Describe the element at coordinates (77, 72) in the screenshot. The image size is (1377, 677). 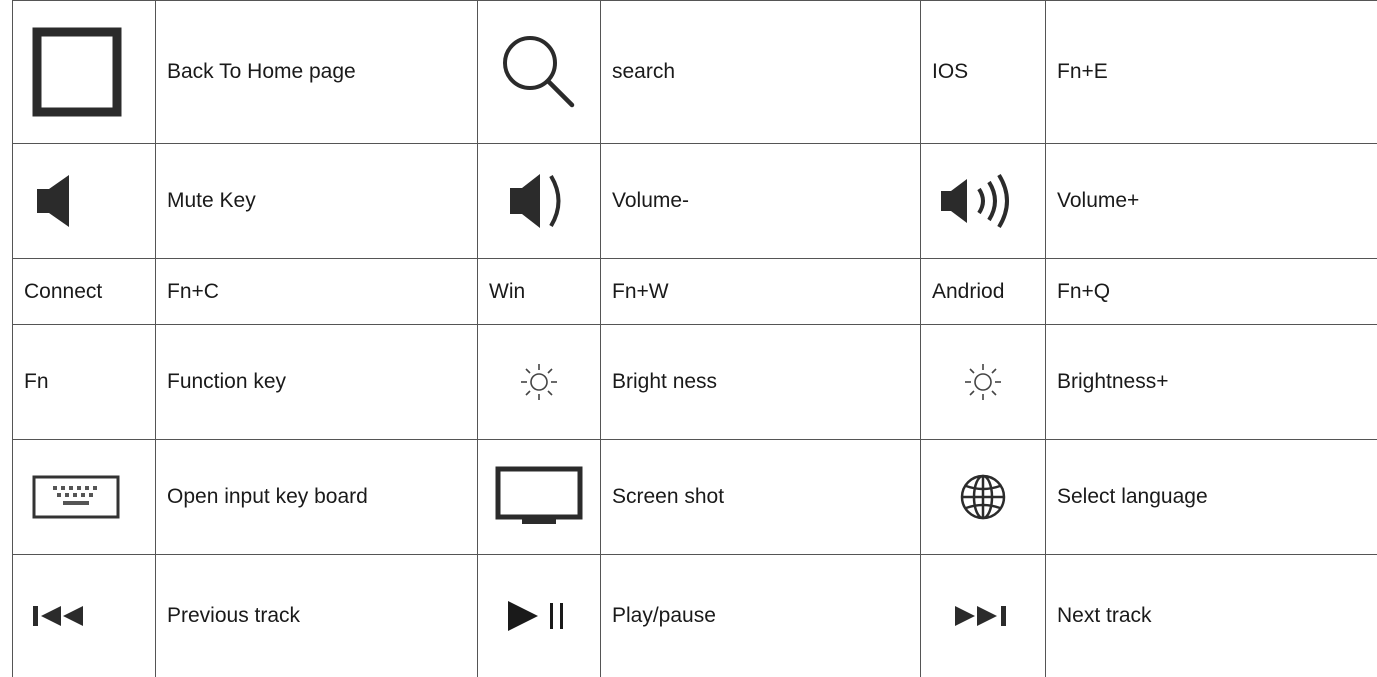
I see `home-square-icon` at that location.